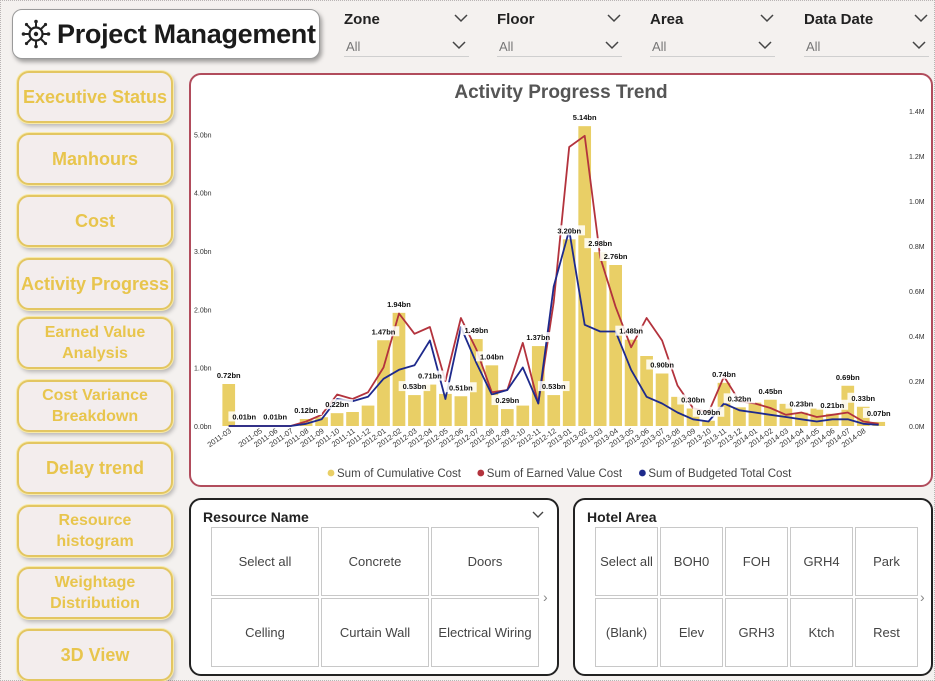 The width and height of the screenshot is (935, 681). What do you see at coordinates (560, 92) in the screenshot?
I see `chart-title: Activity Progress Trend` at bounding box center [560, 92].